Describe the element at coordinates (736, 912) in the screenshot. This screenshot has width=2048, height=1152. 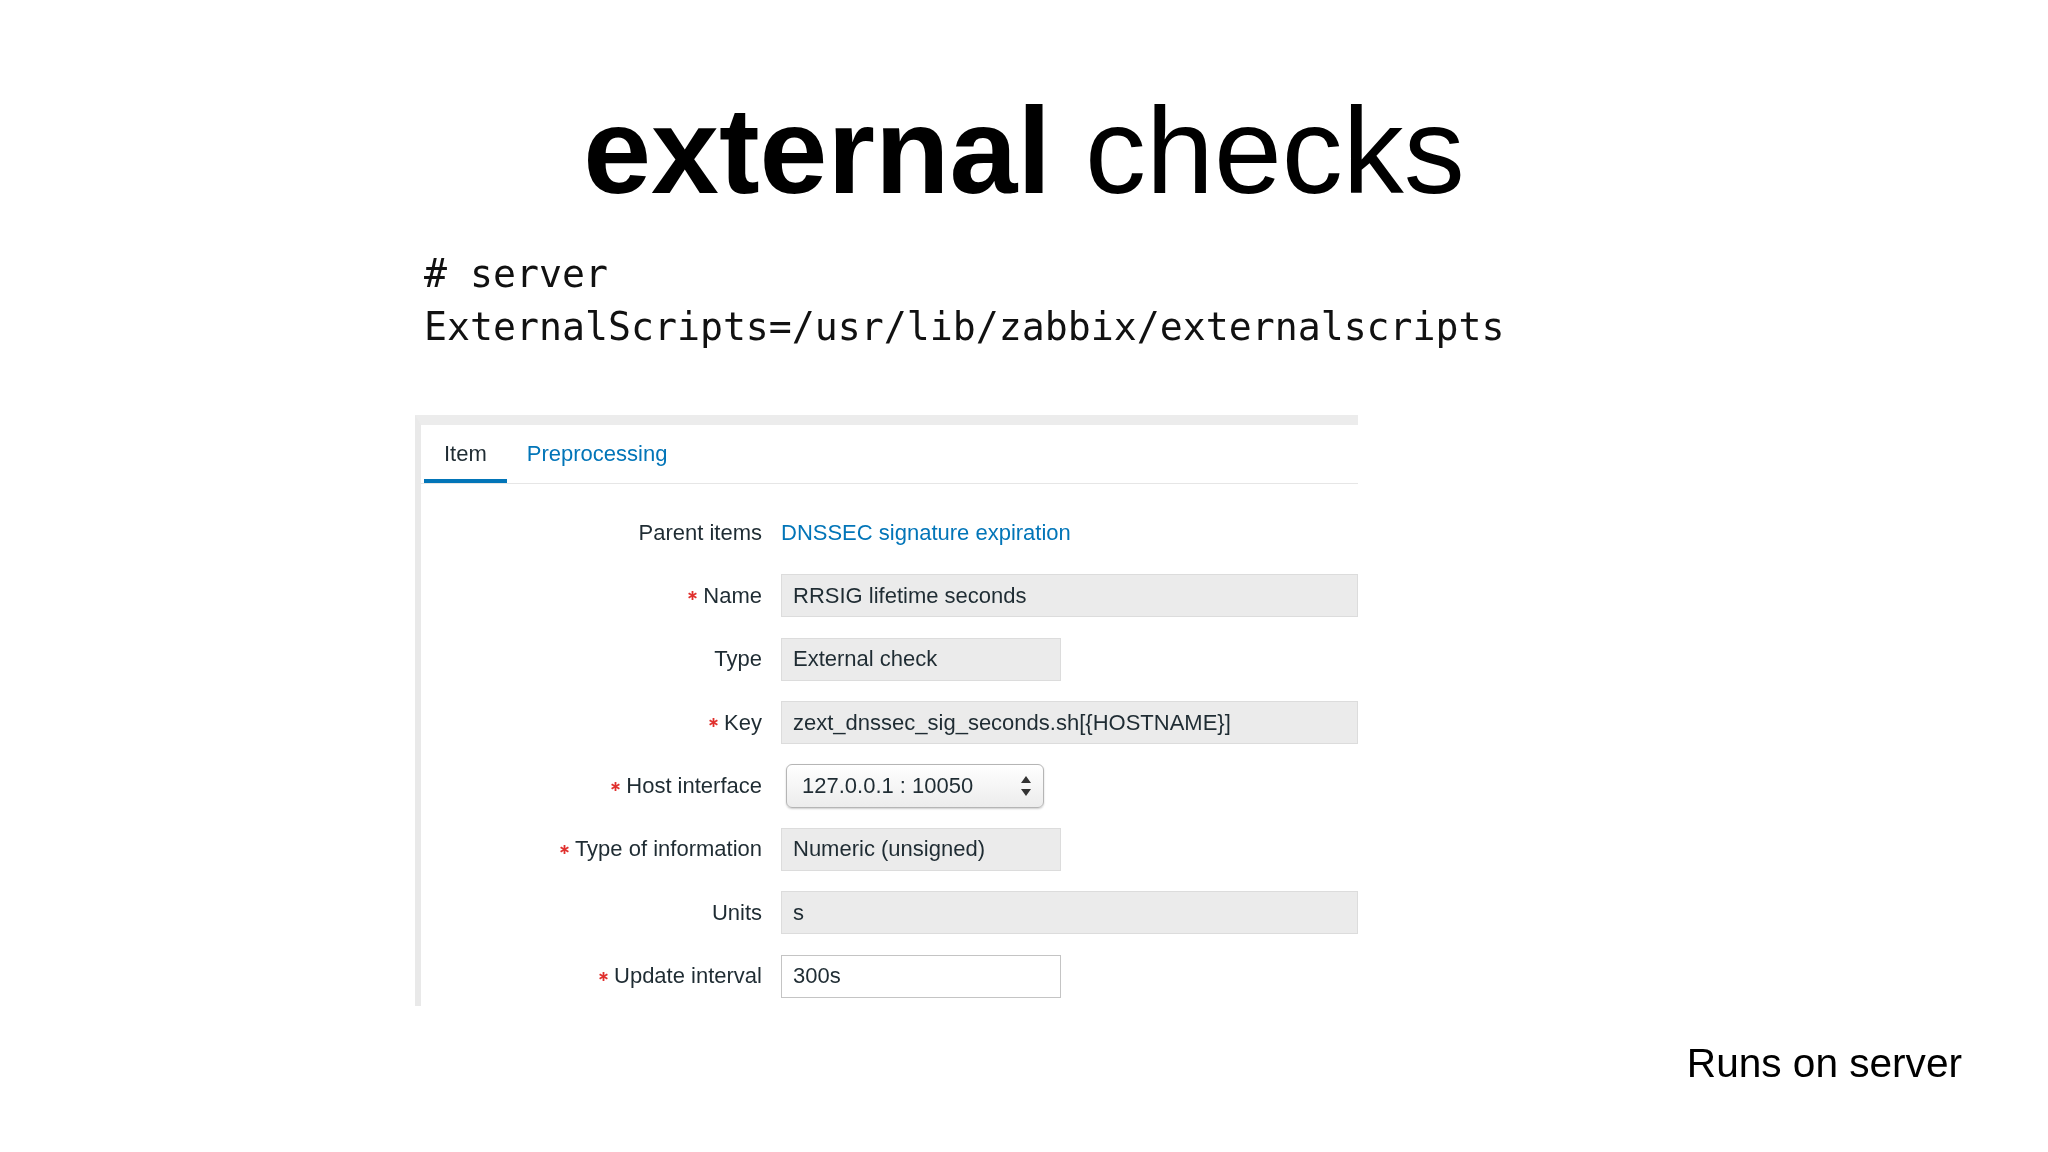
I see `field-label: Units` at that location.